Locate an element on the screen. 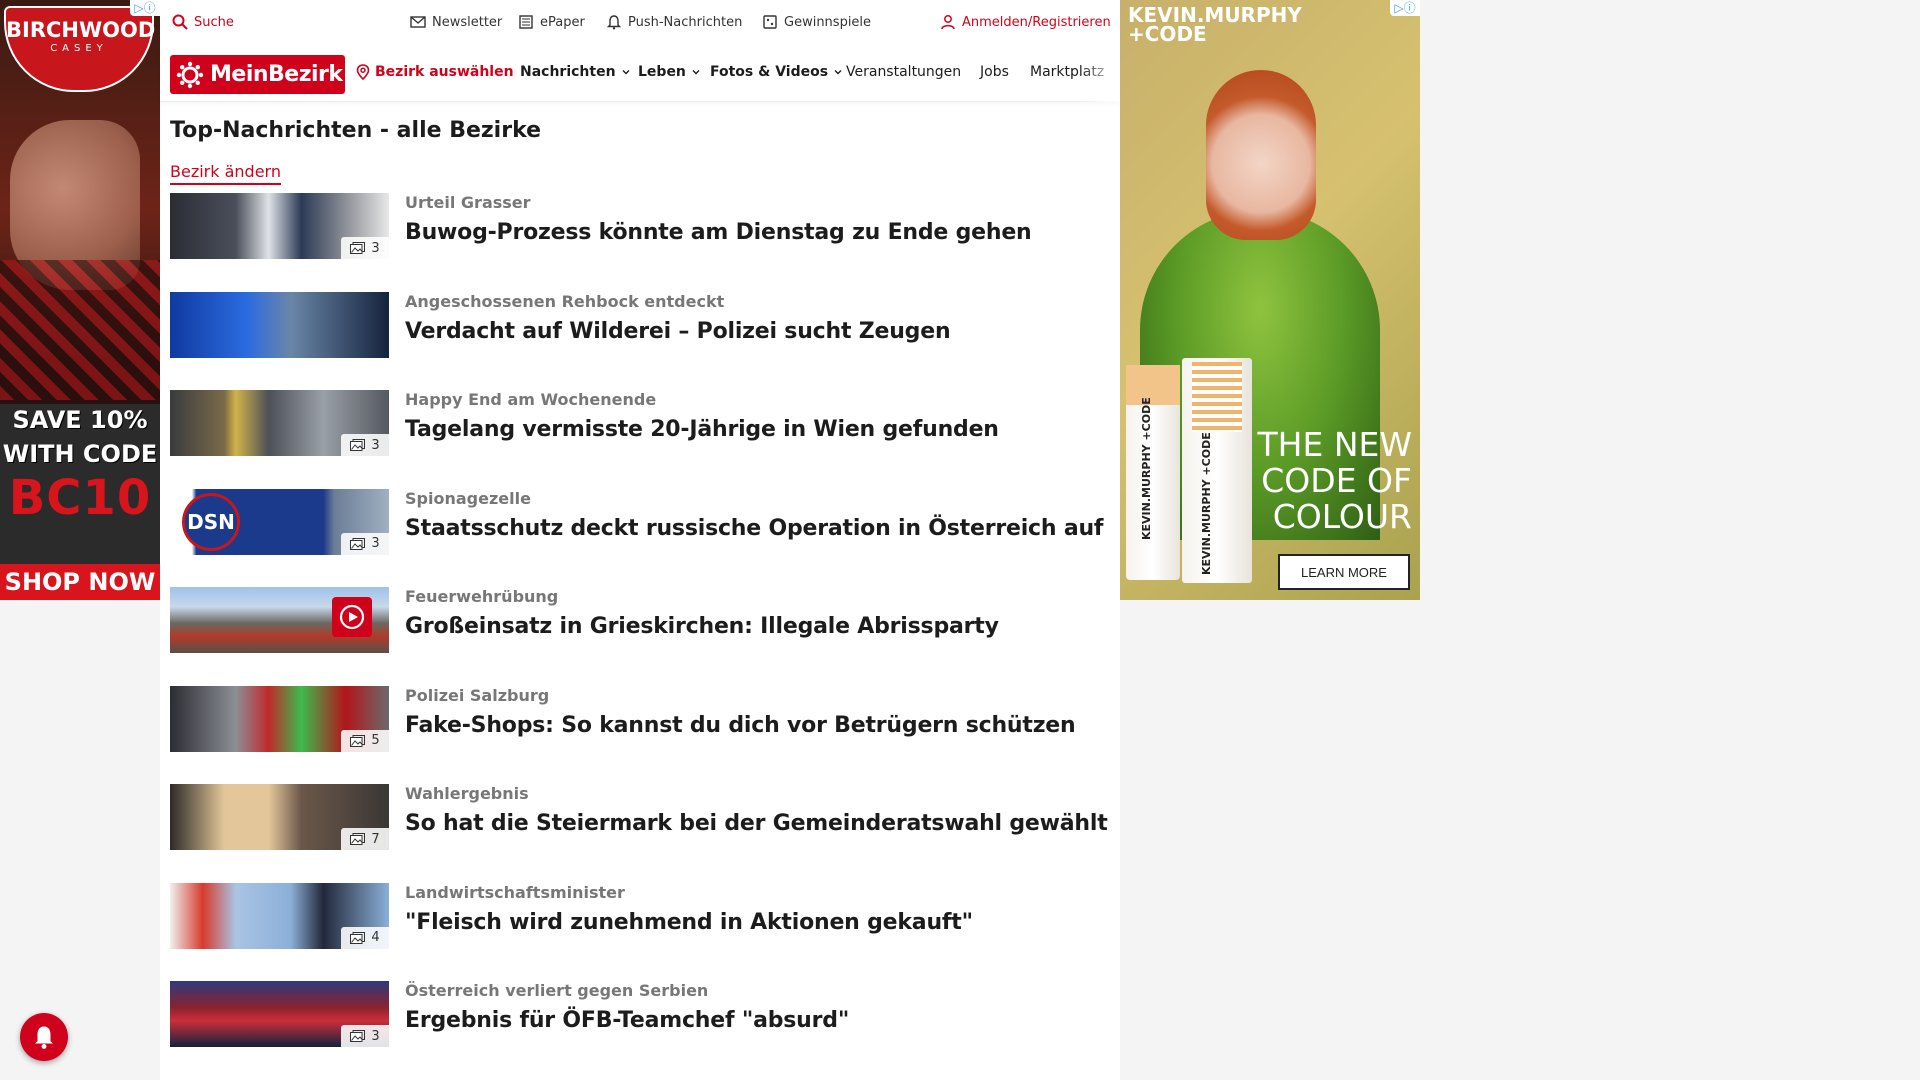  choose-district-button: Bezirk auswählen is located at coordinates (435, 72).